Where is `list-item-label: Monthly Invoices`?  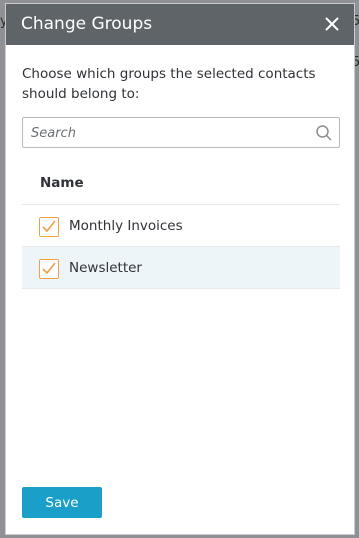
list-item-label: Monthly Invoices is located at coordinates (126, 226).